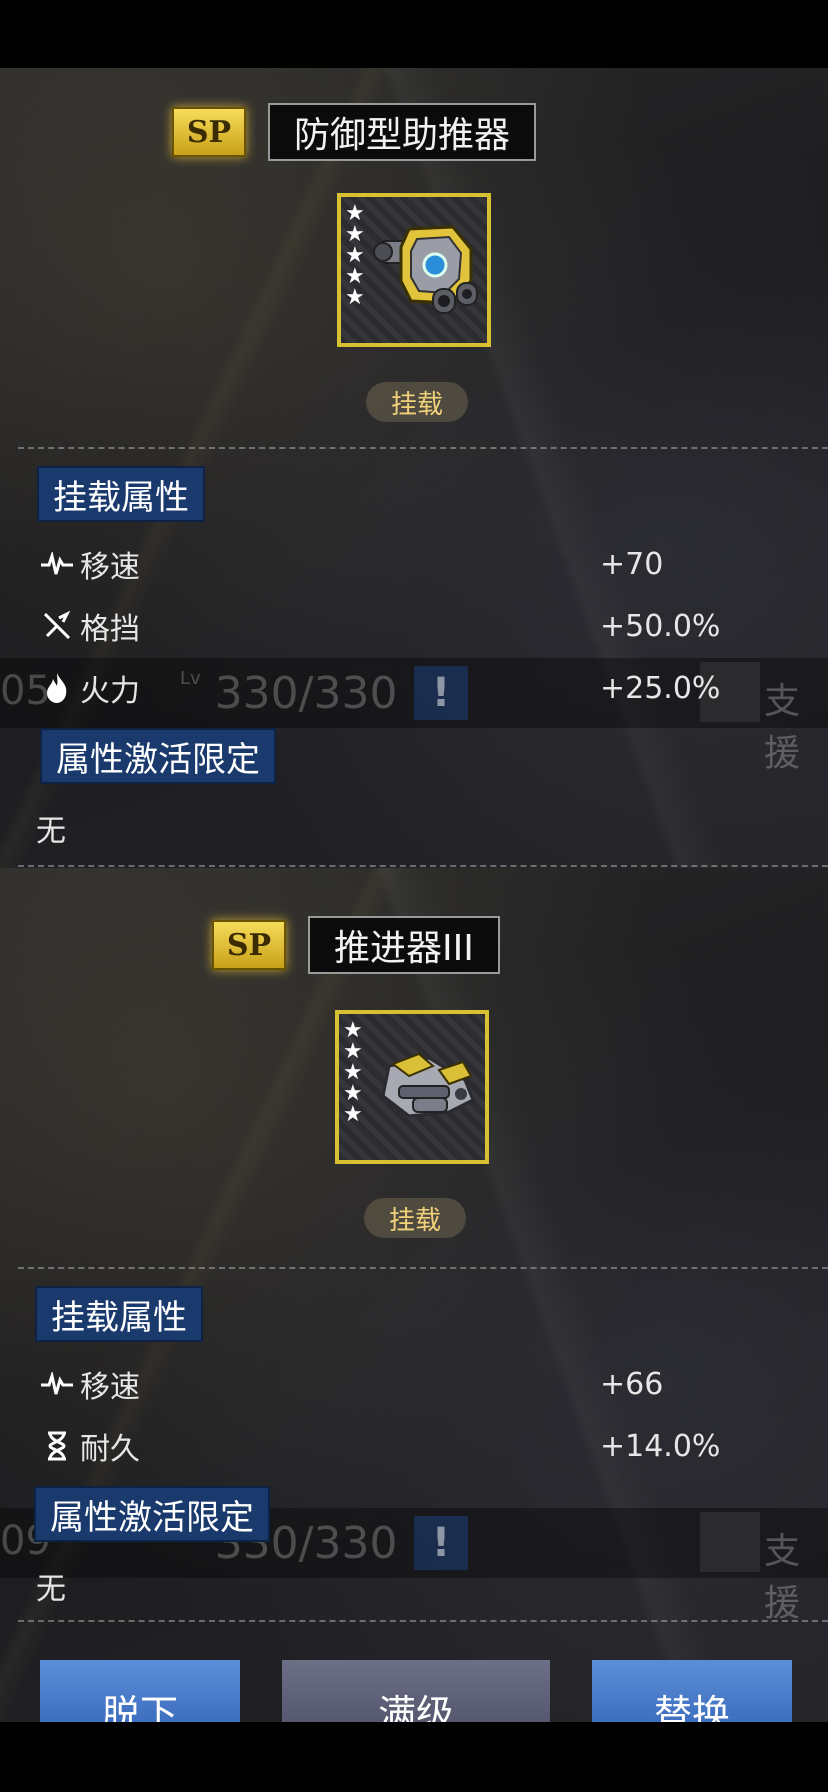  What do you see at coordinates (782, 1577) in the screenshot?
I see `bg-row-support-label: 支援` at bounding box center [782, 1577].